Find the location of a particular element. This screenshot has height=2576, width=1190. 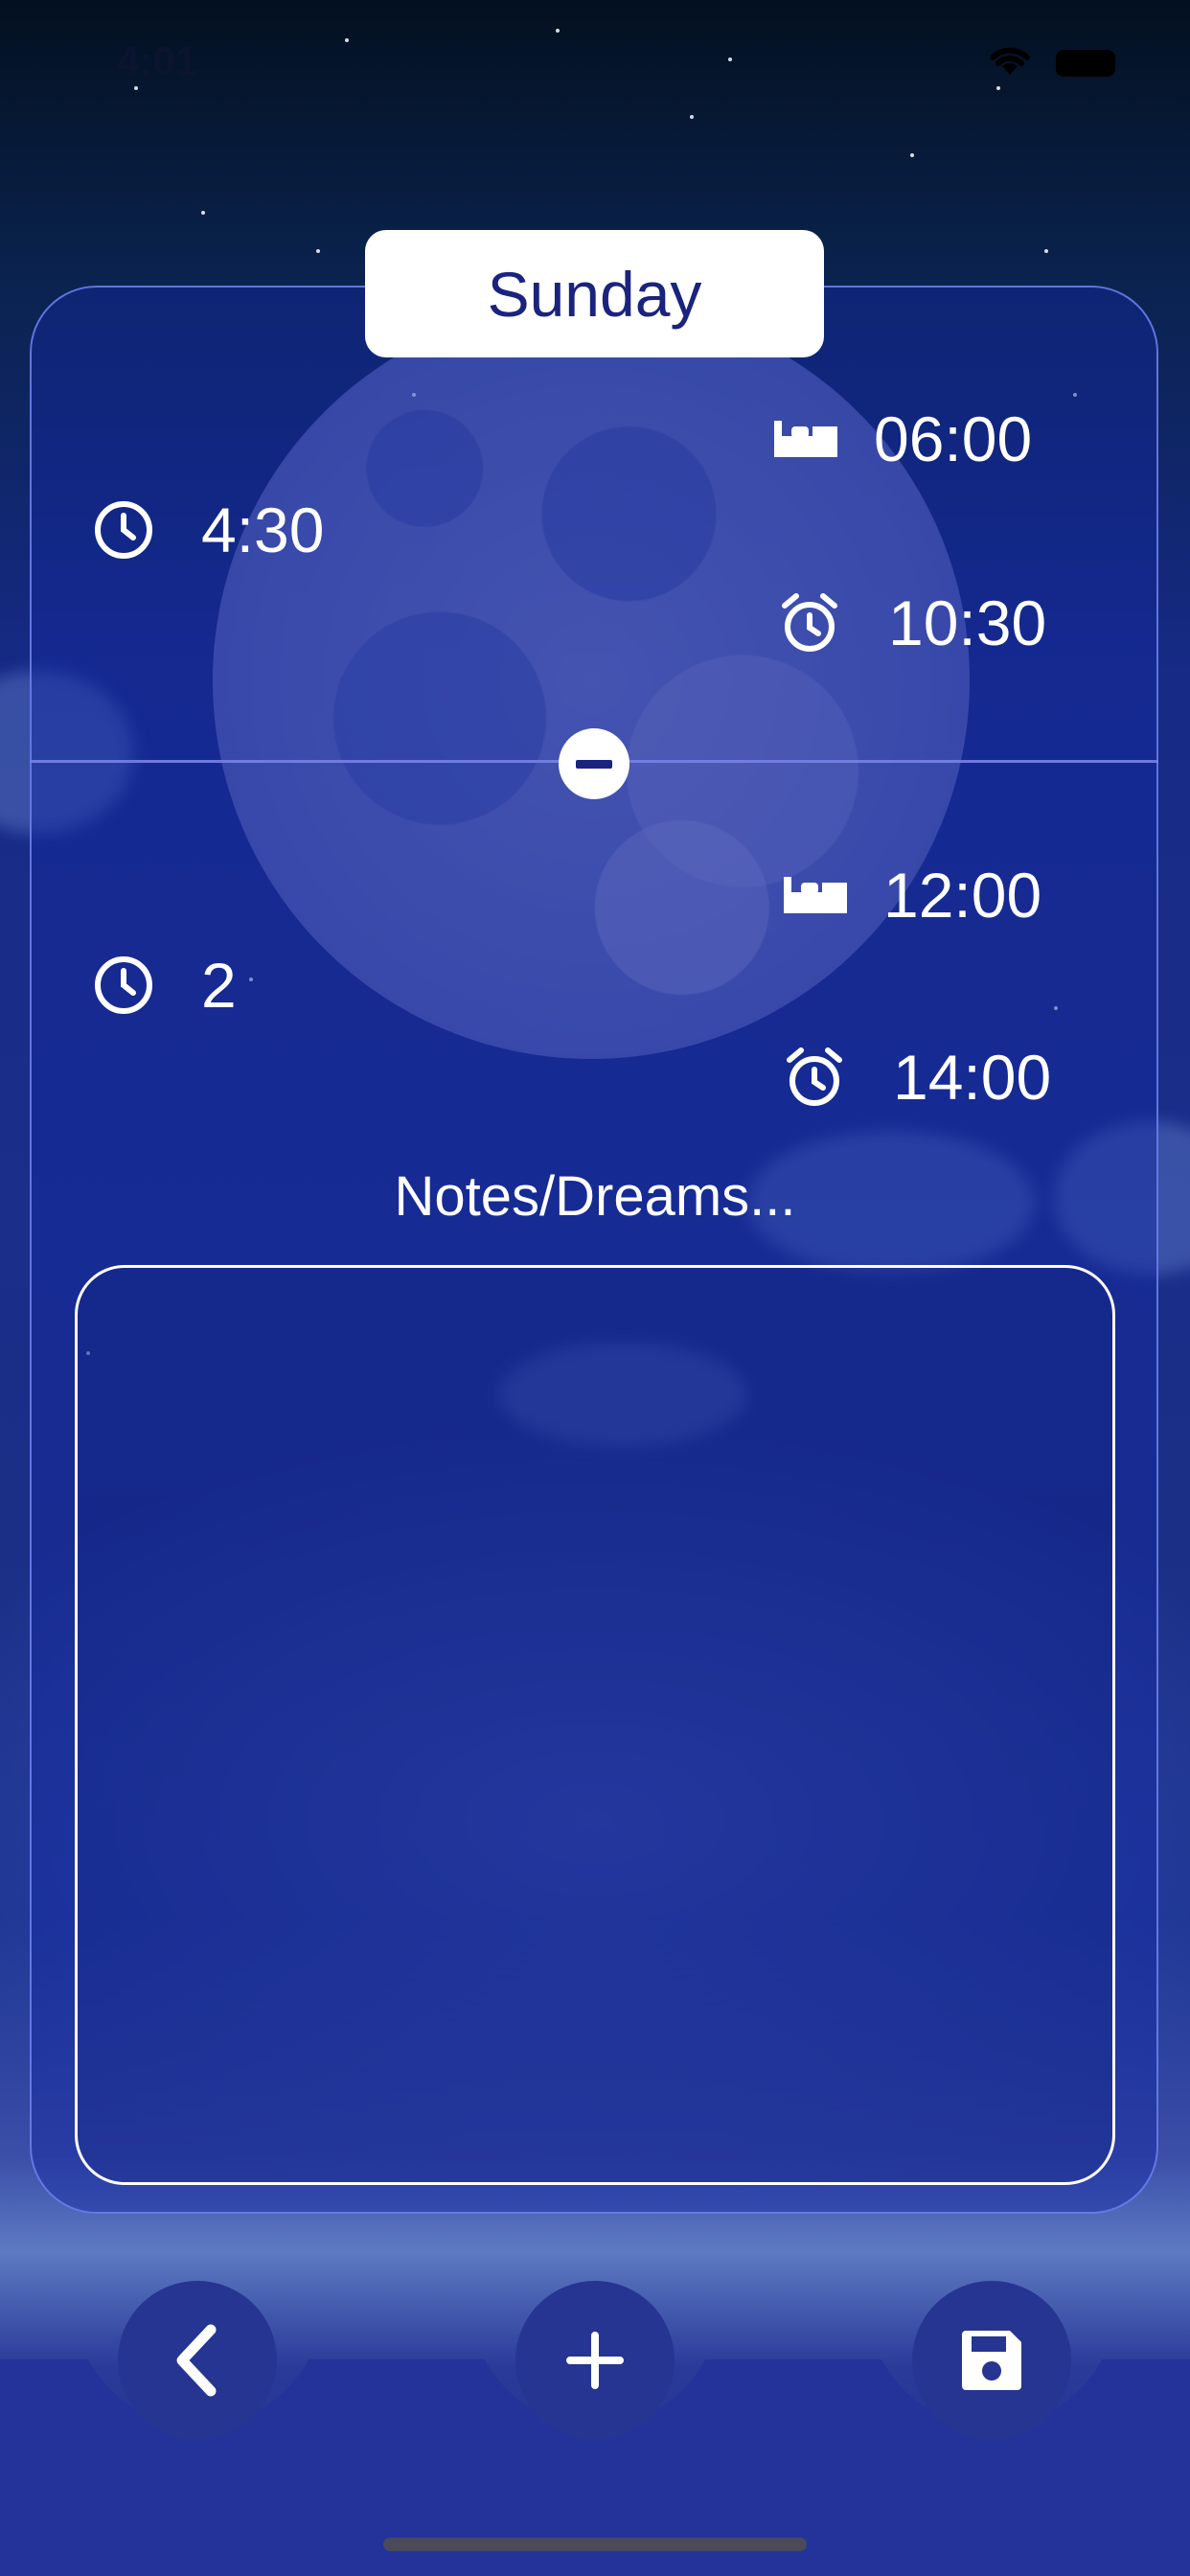

minus-circle-icon is located at coordinates (594, 764).